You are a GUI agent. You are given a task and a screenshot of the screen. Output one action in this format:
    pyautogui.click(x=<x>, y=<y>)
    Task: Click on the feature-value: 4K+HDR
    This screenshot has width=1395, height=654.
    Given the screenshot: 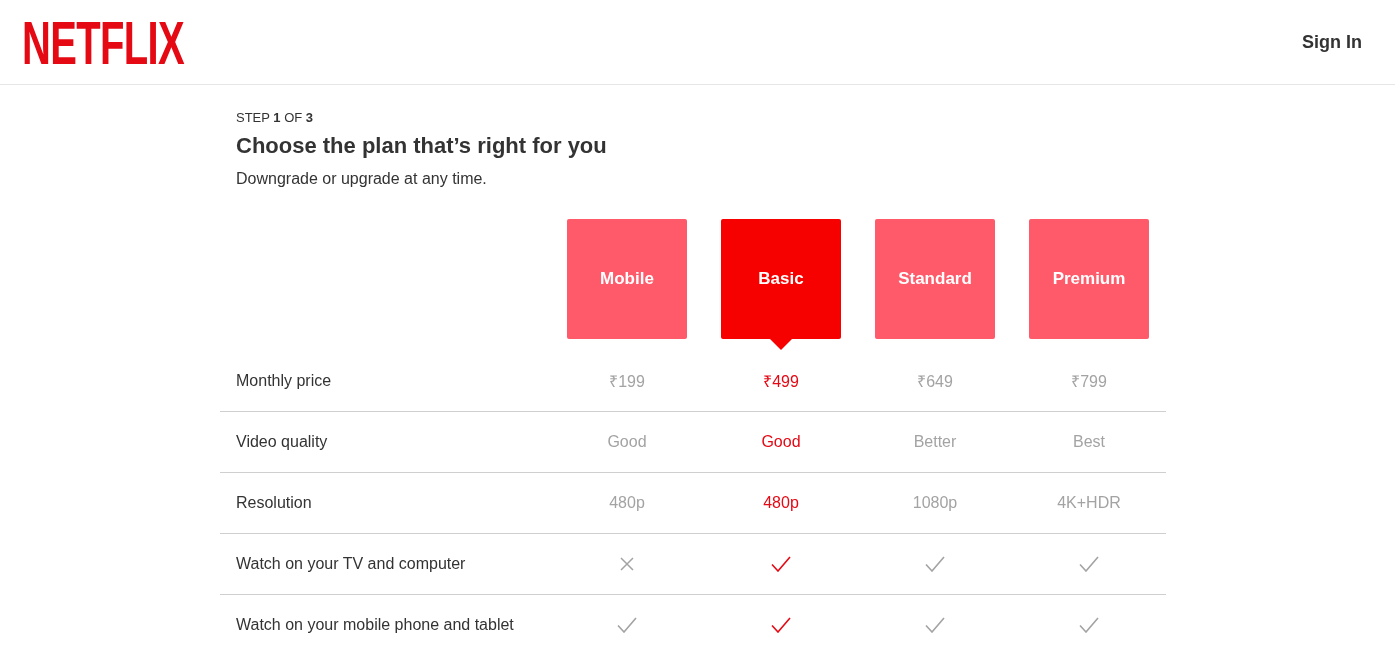 What is the action you would take?
    pyautogui.click(x=1089, y=503)
    